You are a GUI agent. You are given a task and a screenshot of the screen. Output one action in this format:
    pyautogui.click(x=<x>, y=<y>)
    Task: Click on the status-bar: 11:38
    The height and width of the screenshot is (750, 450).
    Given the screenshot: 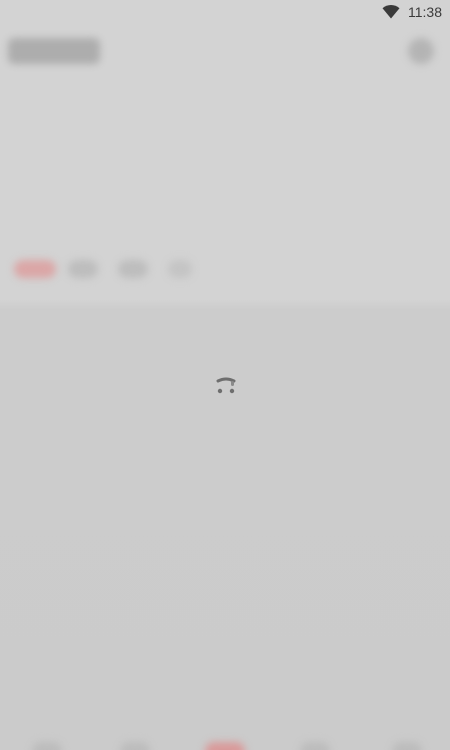 What is the action you would take?
    pyautogui.click(x=225, y=12)
    